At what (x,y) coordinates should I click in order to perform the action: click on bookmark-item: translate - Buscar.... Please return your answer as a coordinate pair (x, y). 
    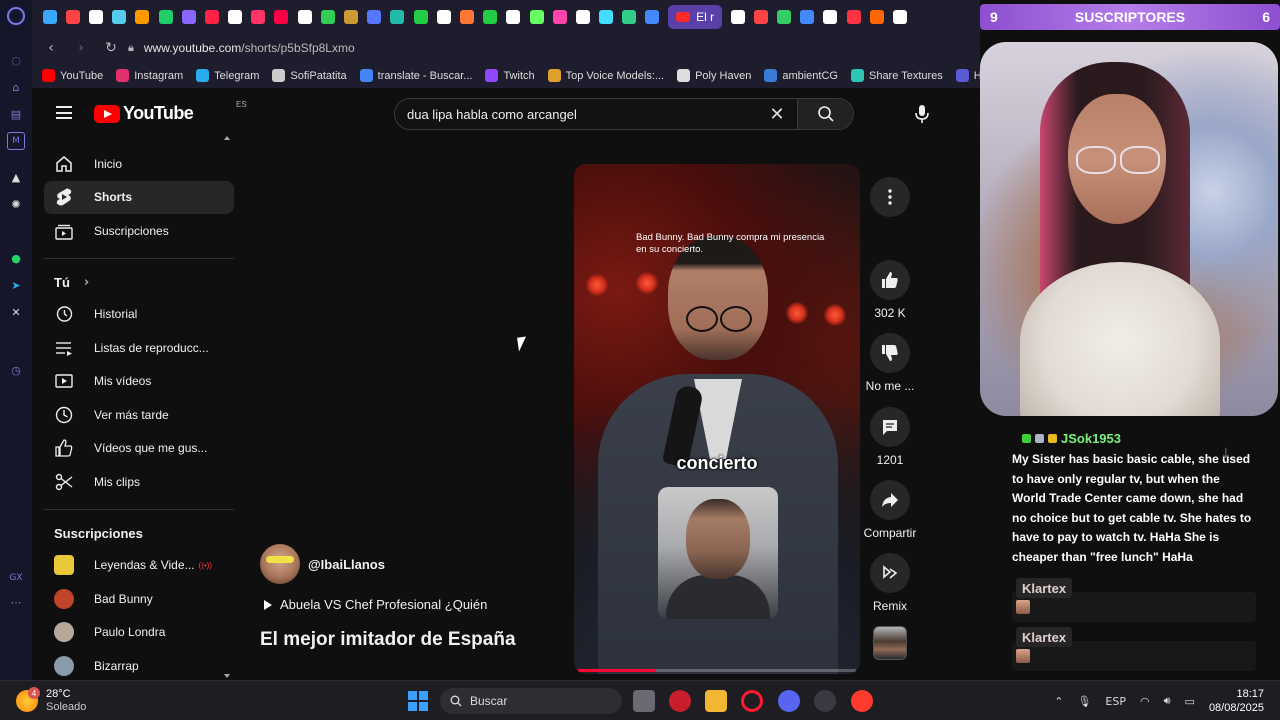
    Looking at the image, I should click on (415, 75).